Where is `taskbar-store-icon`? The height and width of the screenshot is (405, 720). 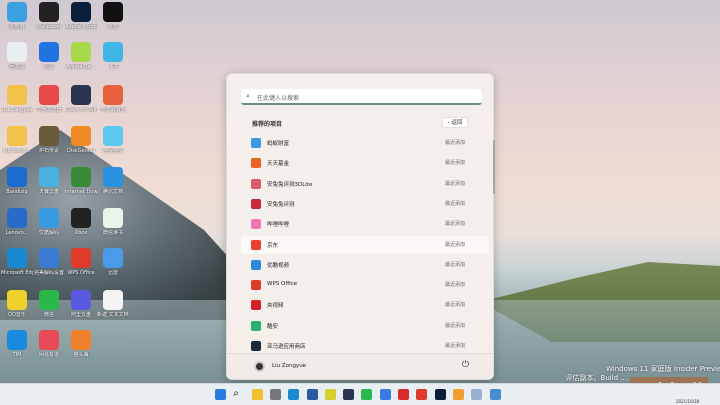
taskbar-store-icon is located at coordinates (312, 394).